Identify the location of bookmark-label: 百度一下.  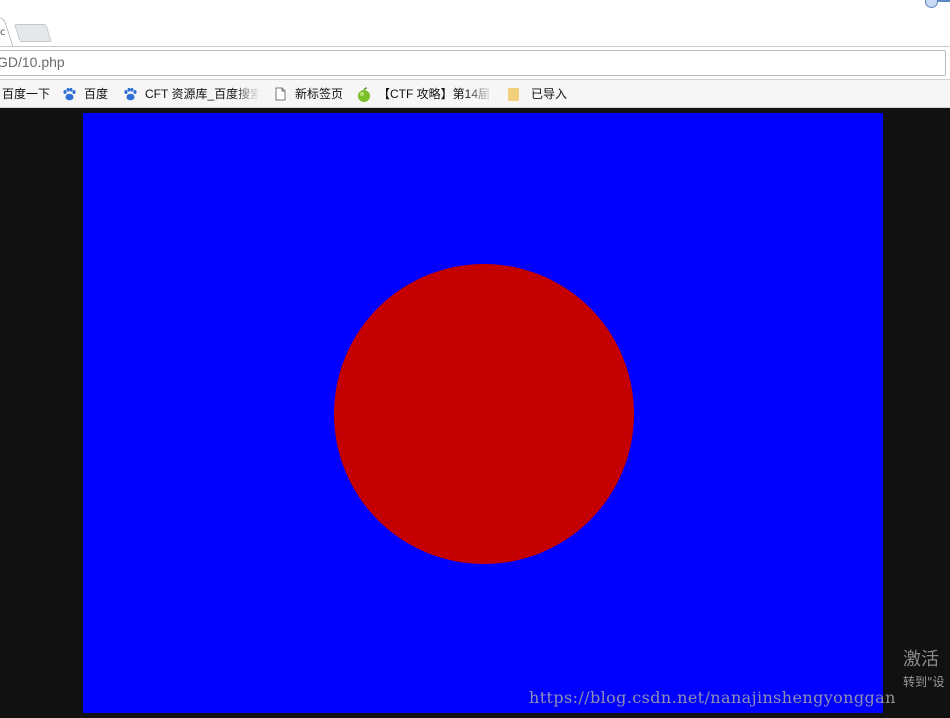
(26, 94).